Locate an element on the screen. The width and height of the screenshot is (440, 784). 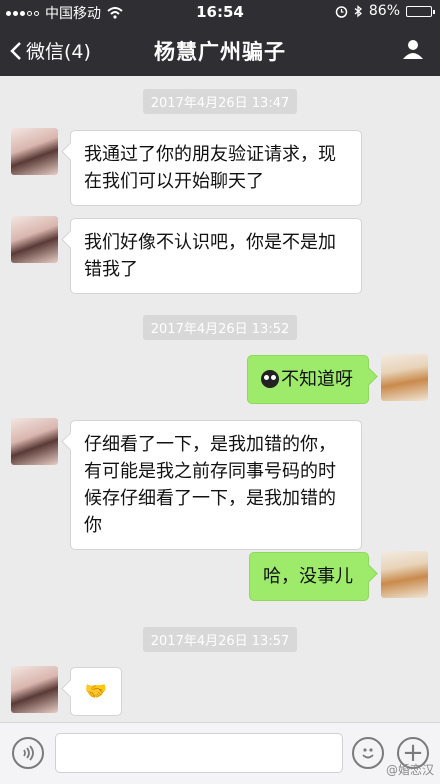
voice-icon is located at coordinates (28, 753).